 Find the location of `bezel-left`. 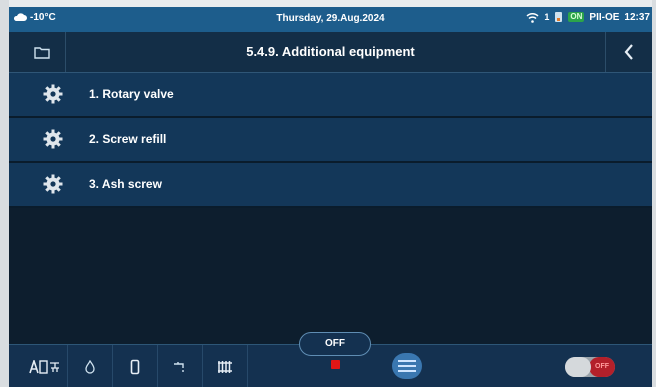

bezel-left is located at coordinates (4, 193).